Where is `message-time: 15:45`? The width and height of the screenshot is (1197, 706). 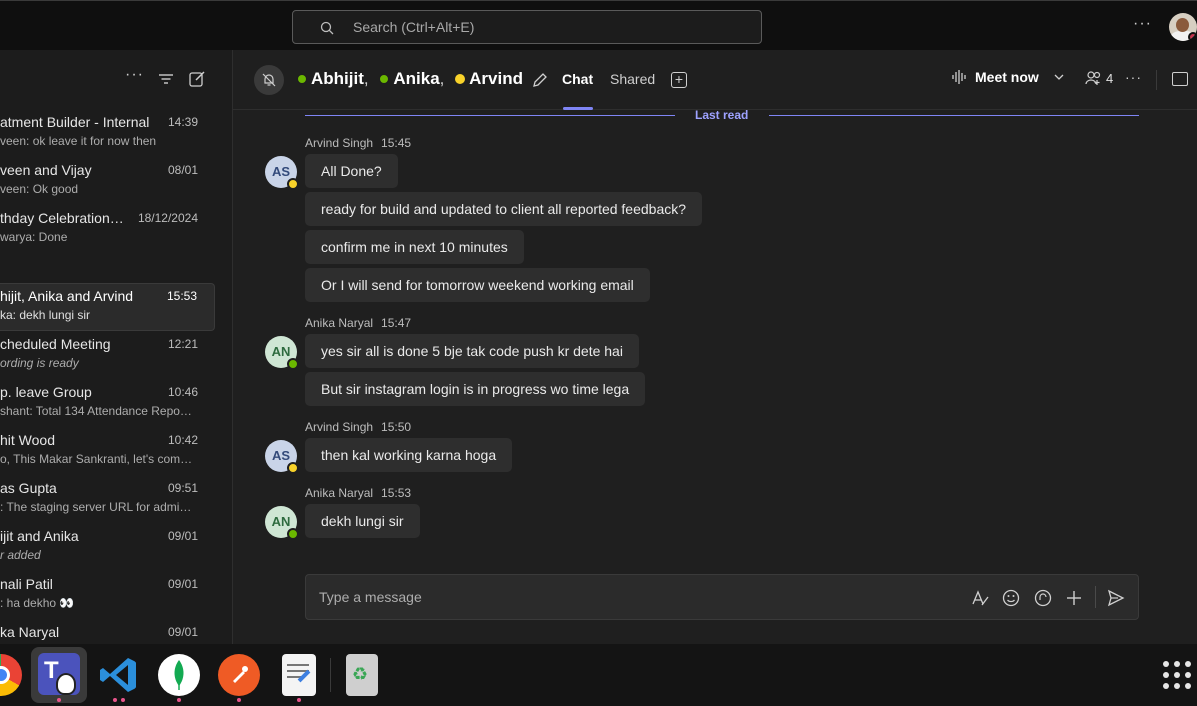 message-time: 15:45 is located at coordinates (396, 143).